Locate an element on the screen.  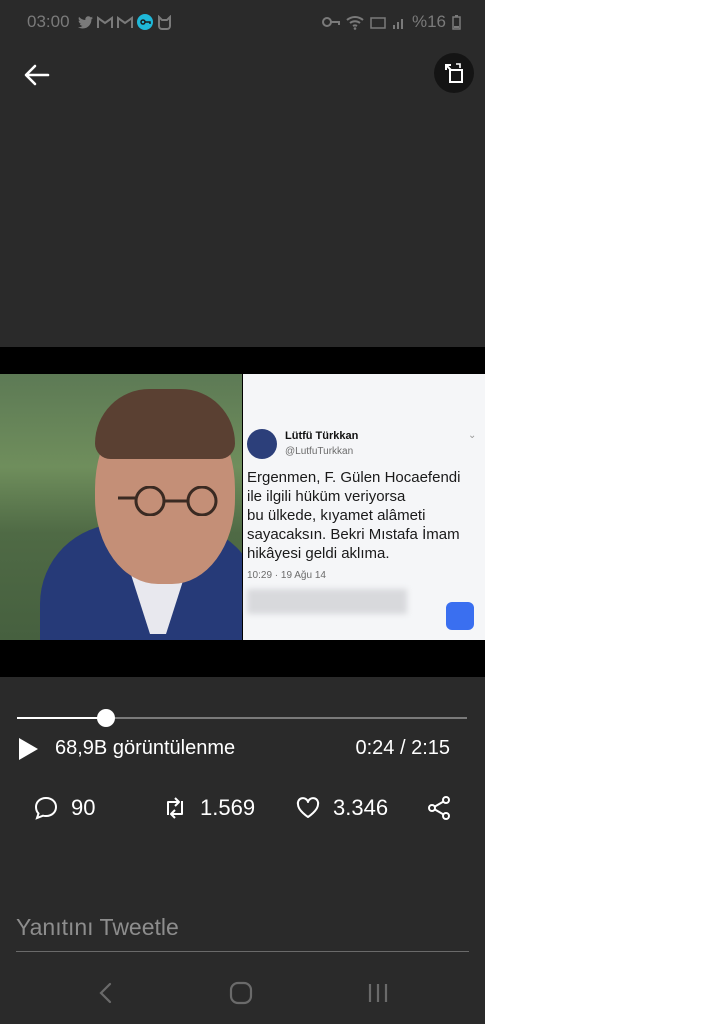
battery-icon is located at coordinates (456, 22).